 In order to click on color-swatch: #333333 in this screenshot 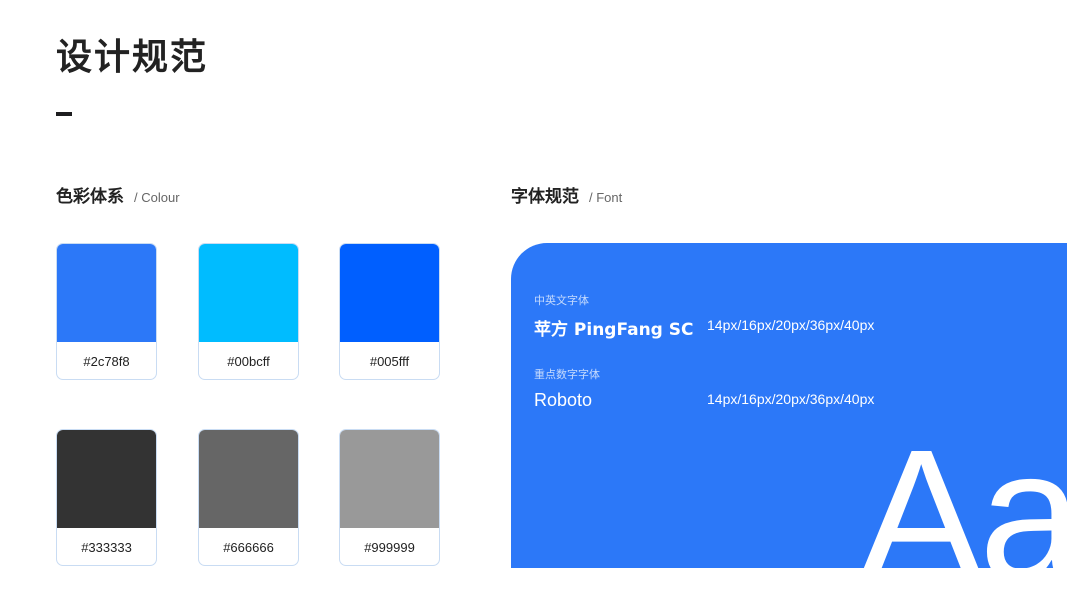, I will do `click(106, 497)`.